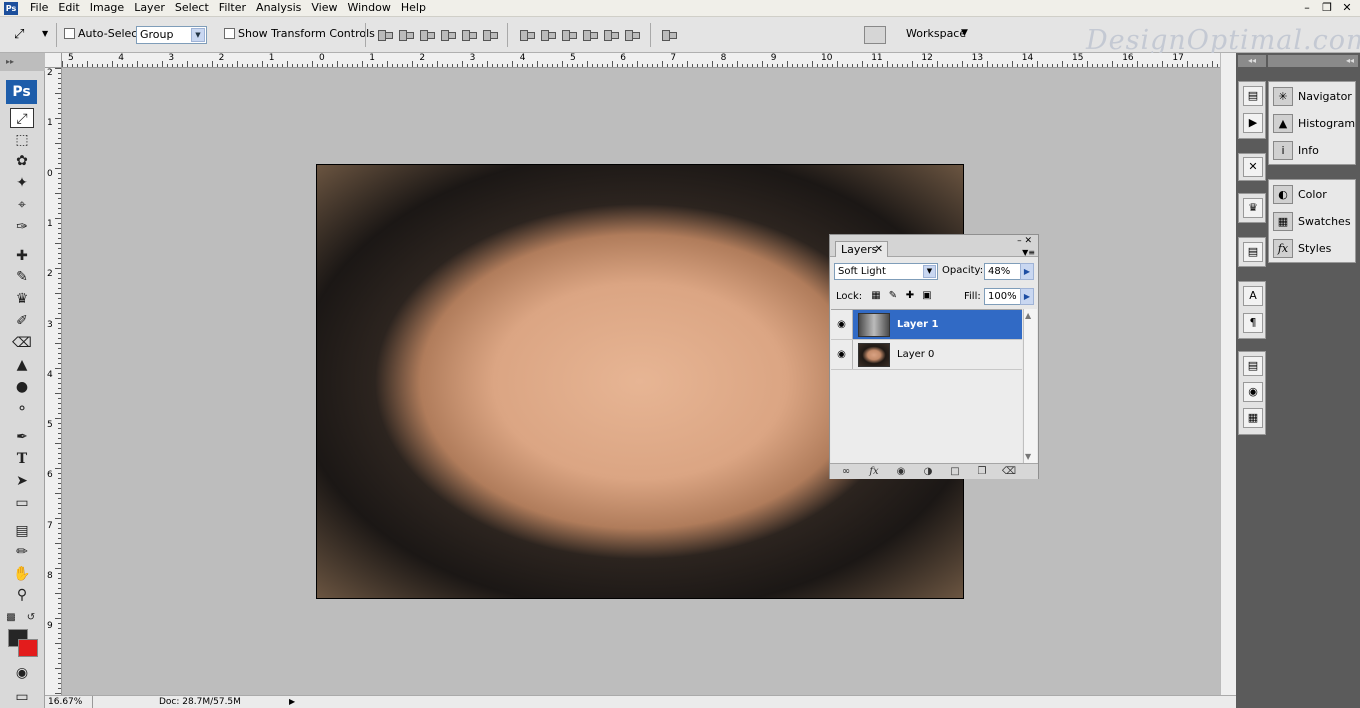 The height and width of the screenshot is (708, 1360). What do you see at coordinates (1327, 8) in the screenshot?
I see `restore-icon: ❐` at bounding box center [1327, 8].